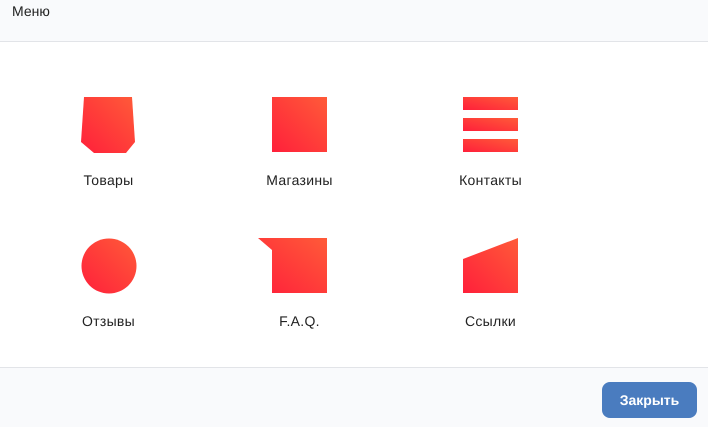 This screenshot has width=708, height=427. I want to click on wedge-icon, so click(490, 266).